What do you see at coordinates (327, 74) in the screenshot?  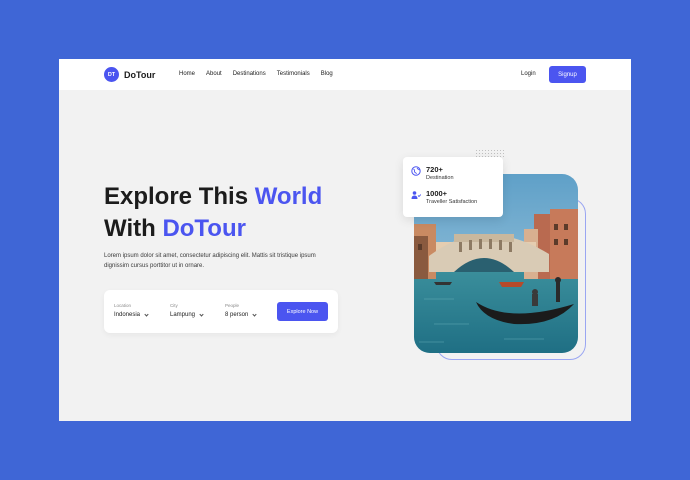 I see `nav-item-blog: Blog` at bounding box center [327, 74].